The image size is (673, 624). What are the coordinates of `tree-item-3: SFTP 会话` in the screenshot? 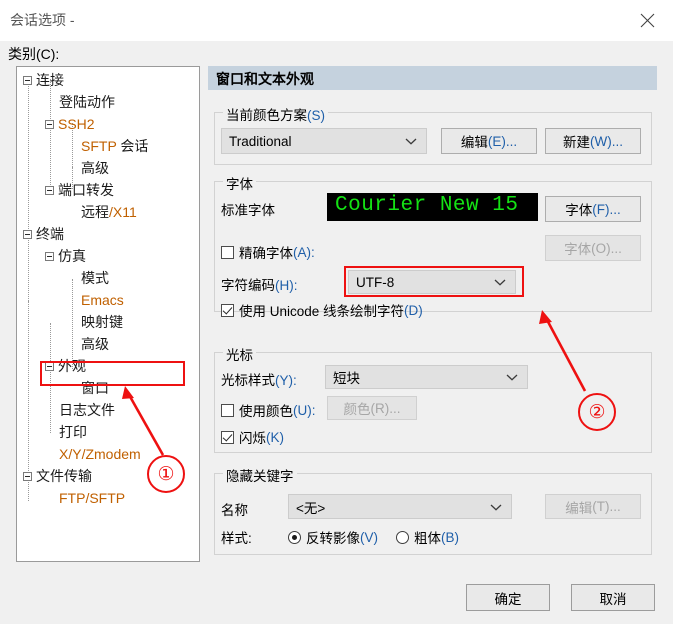 It's located at (107, 146).